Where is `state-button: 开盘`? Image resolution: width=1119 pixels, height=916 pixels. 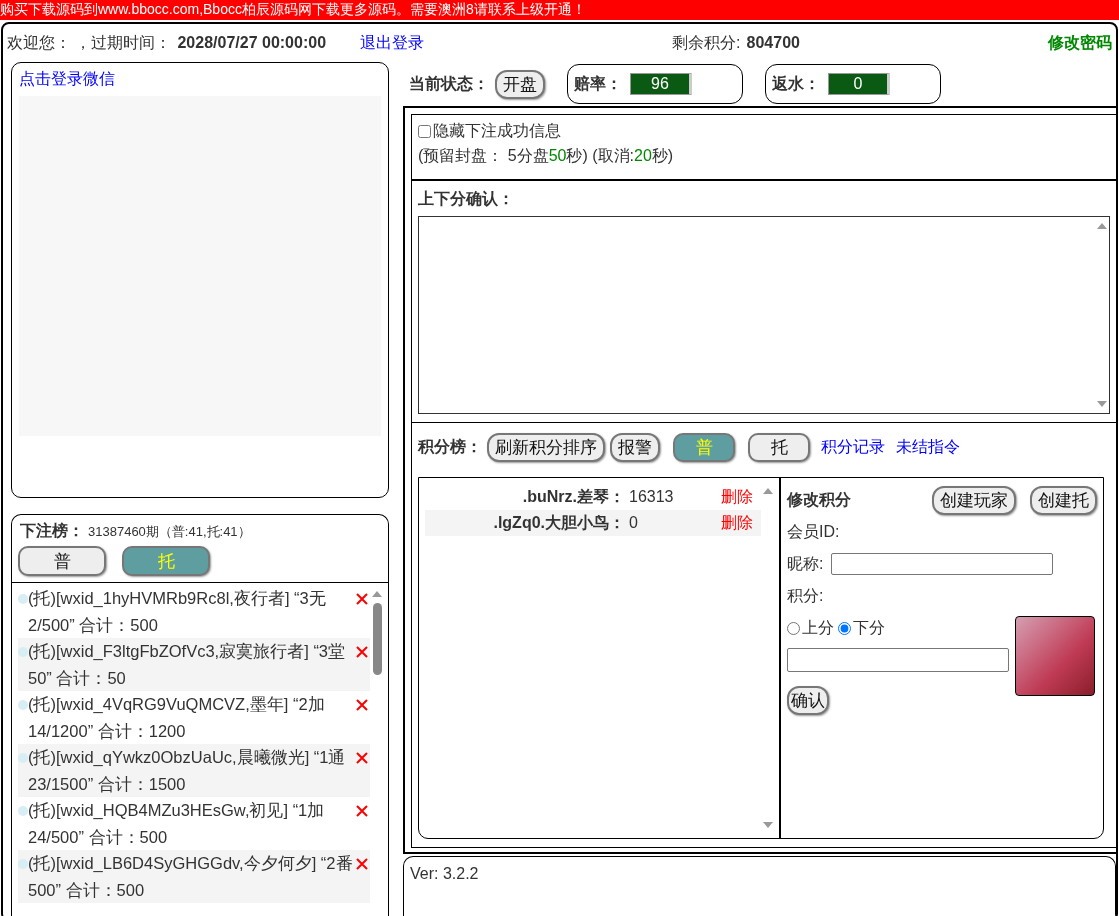 state-button: 开盘 is located at coordinates (520, 84).